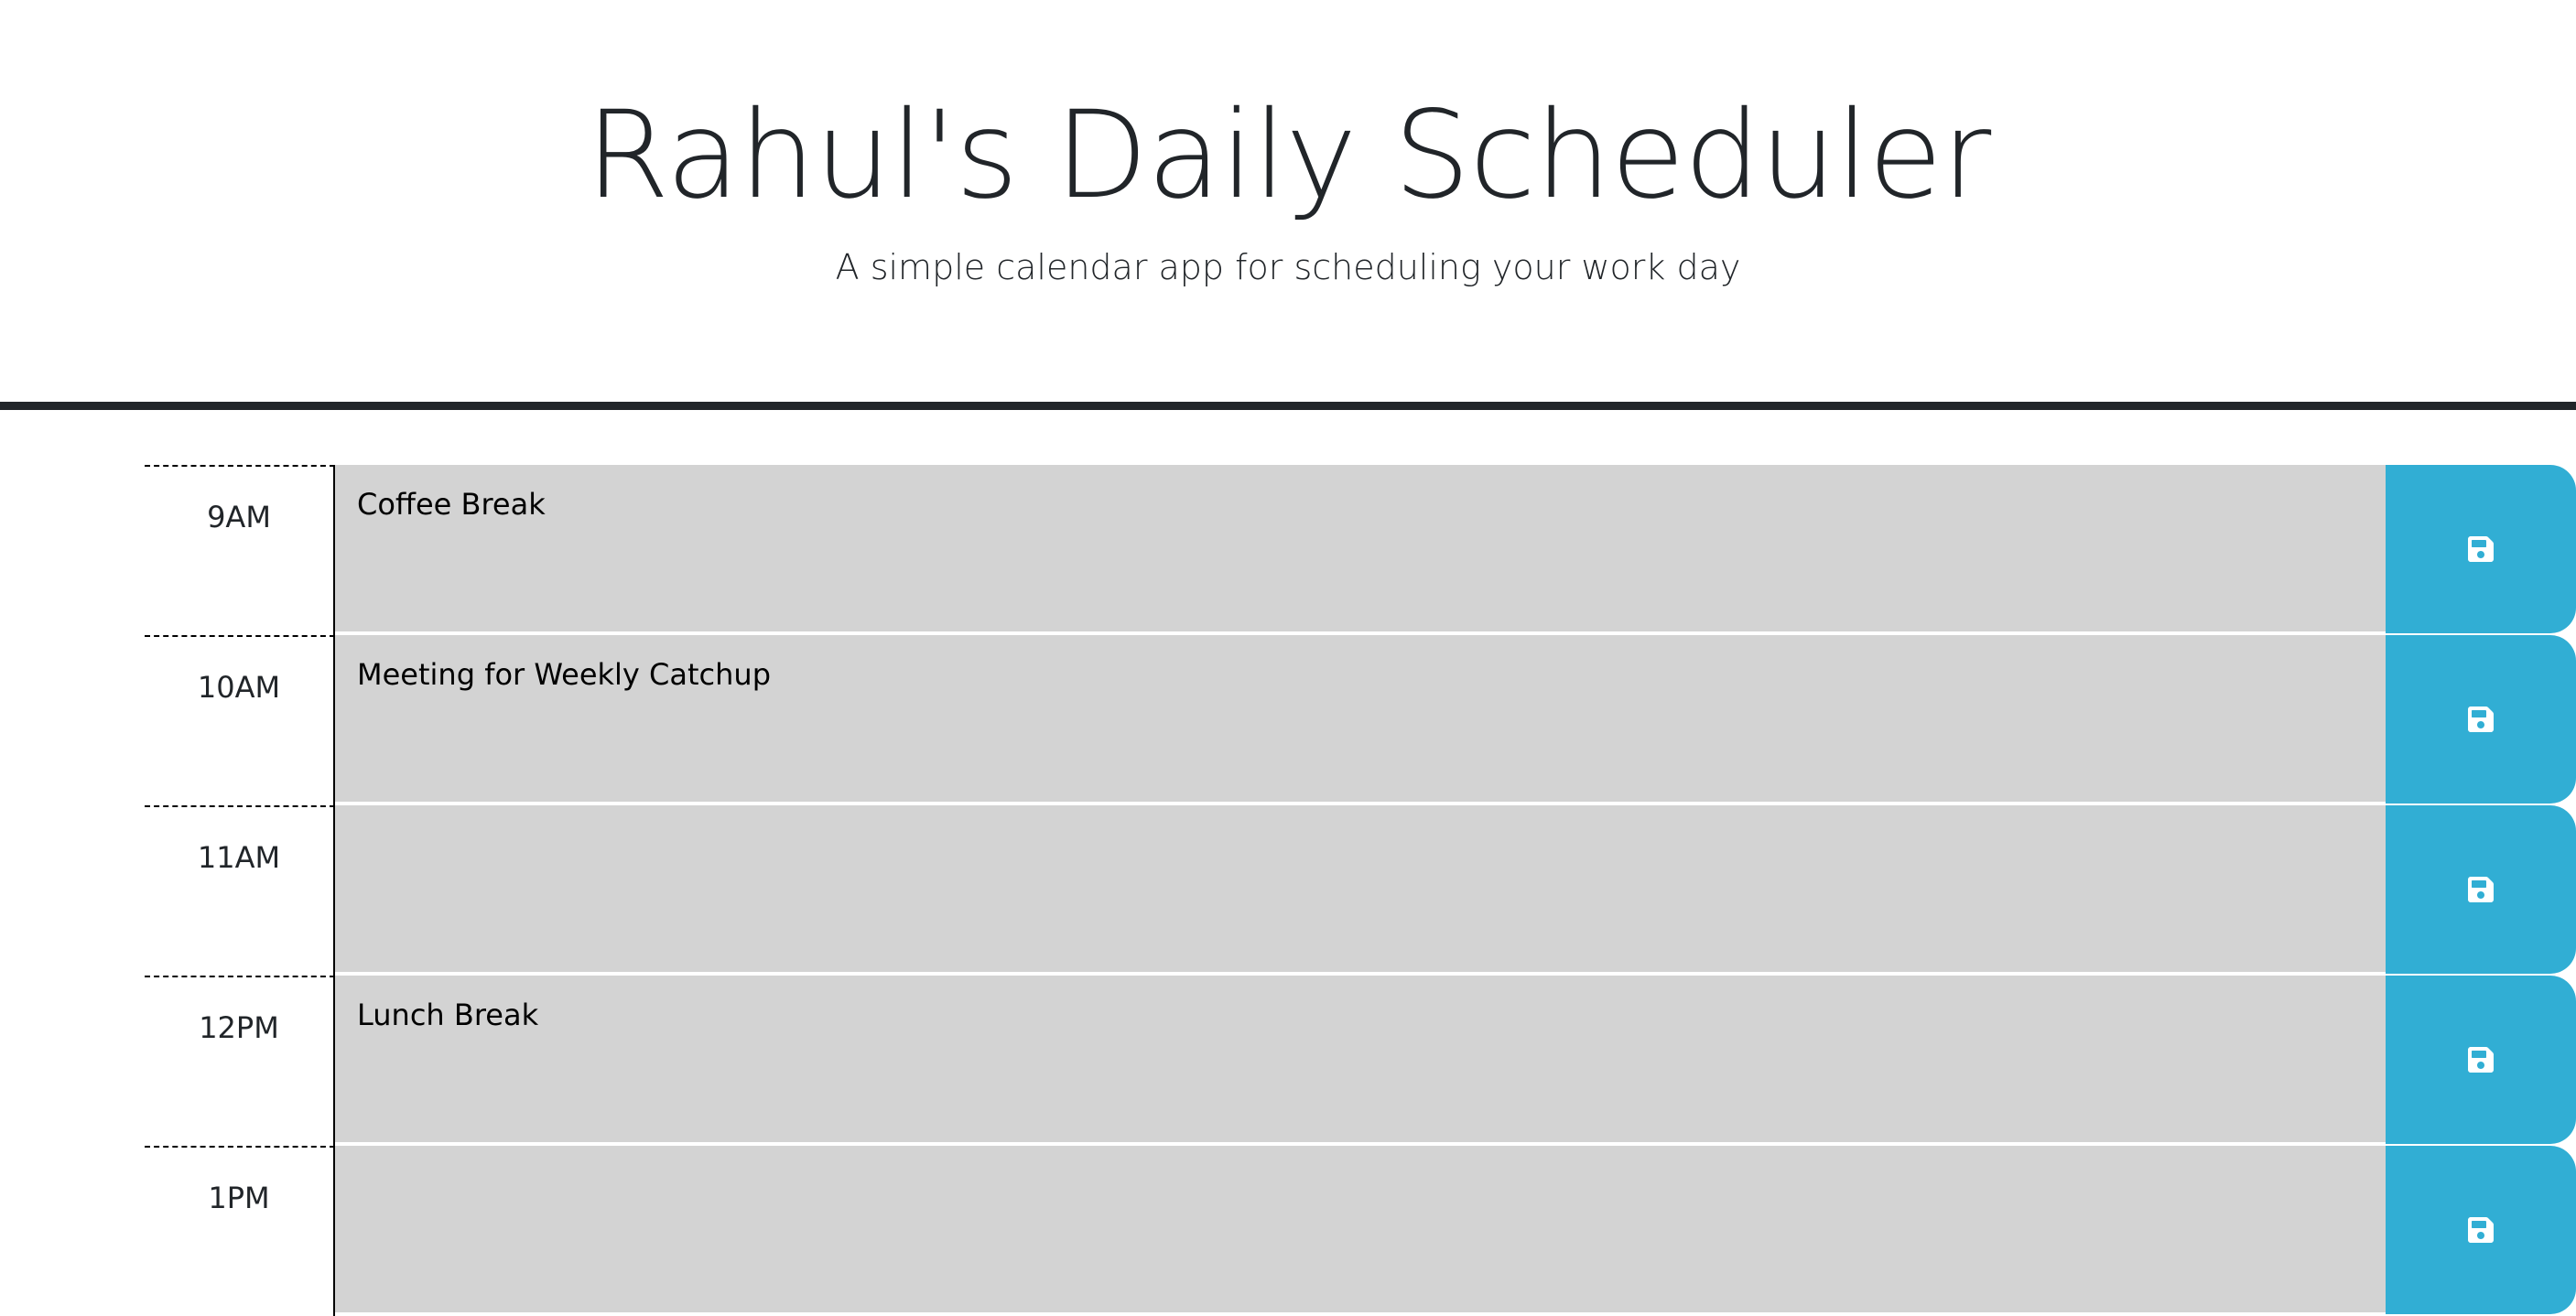  I want to click on page-title: Rahul's Daily Scheduler, so click(1289, 156).